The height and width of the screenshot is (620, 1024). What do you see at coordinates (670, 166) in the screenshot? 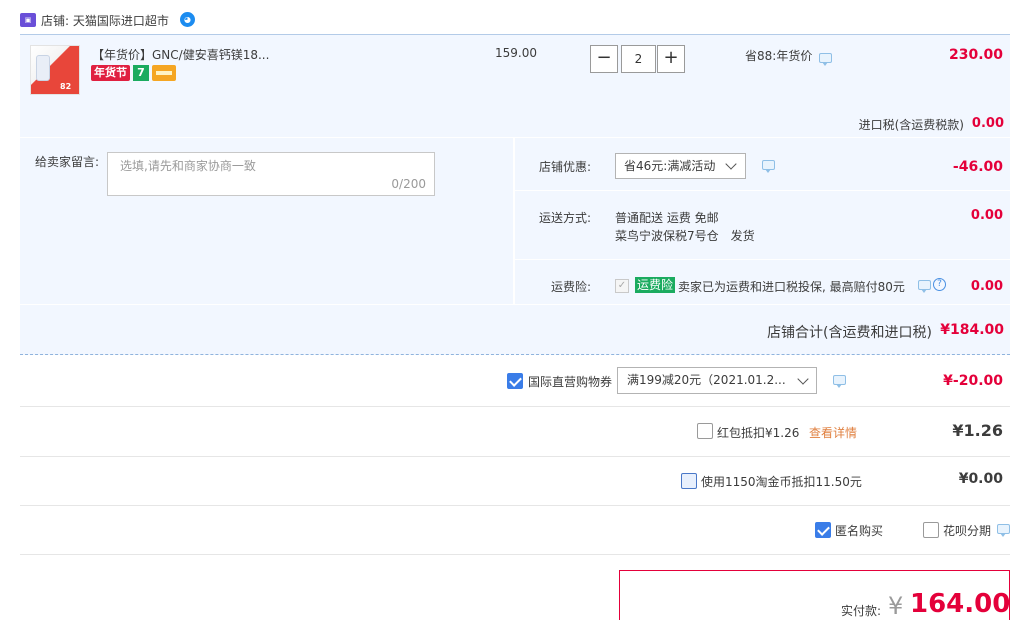
I see `store-promo-selected: 省46元:满减活动` at bounding box center [670, 166].